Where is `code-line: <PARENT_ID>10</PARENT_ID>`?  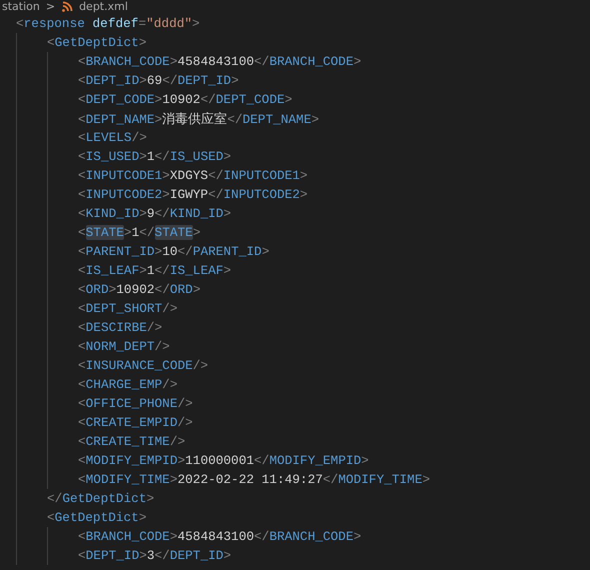
code-line: <PARENT_ID>10</PARENT_ID> is located at coordinates (174, 251).